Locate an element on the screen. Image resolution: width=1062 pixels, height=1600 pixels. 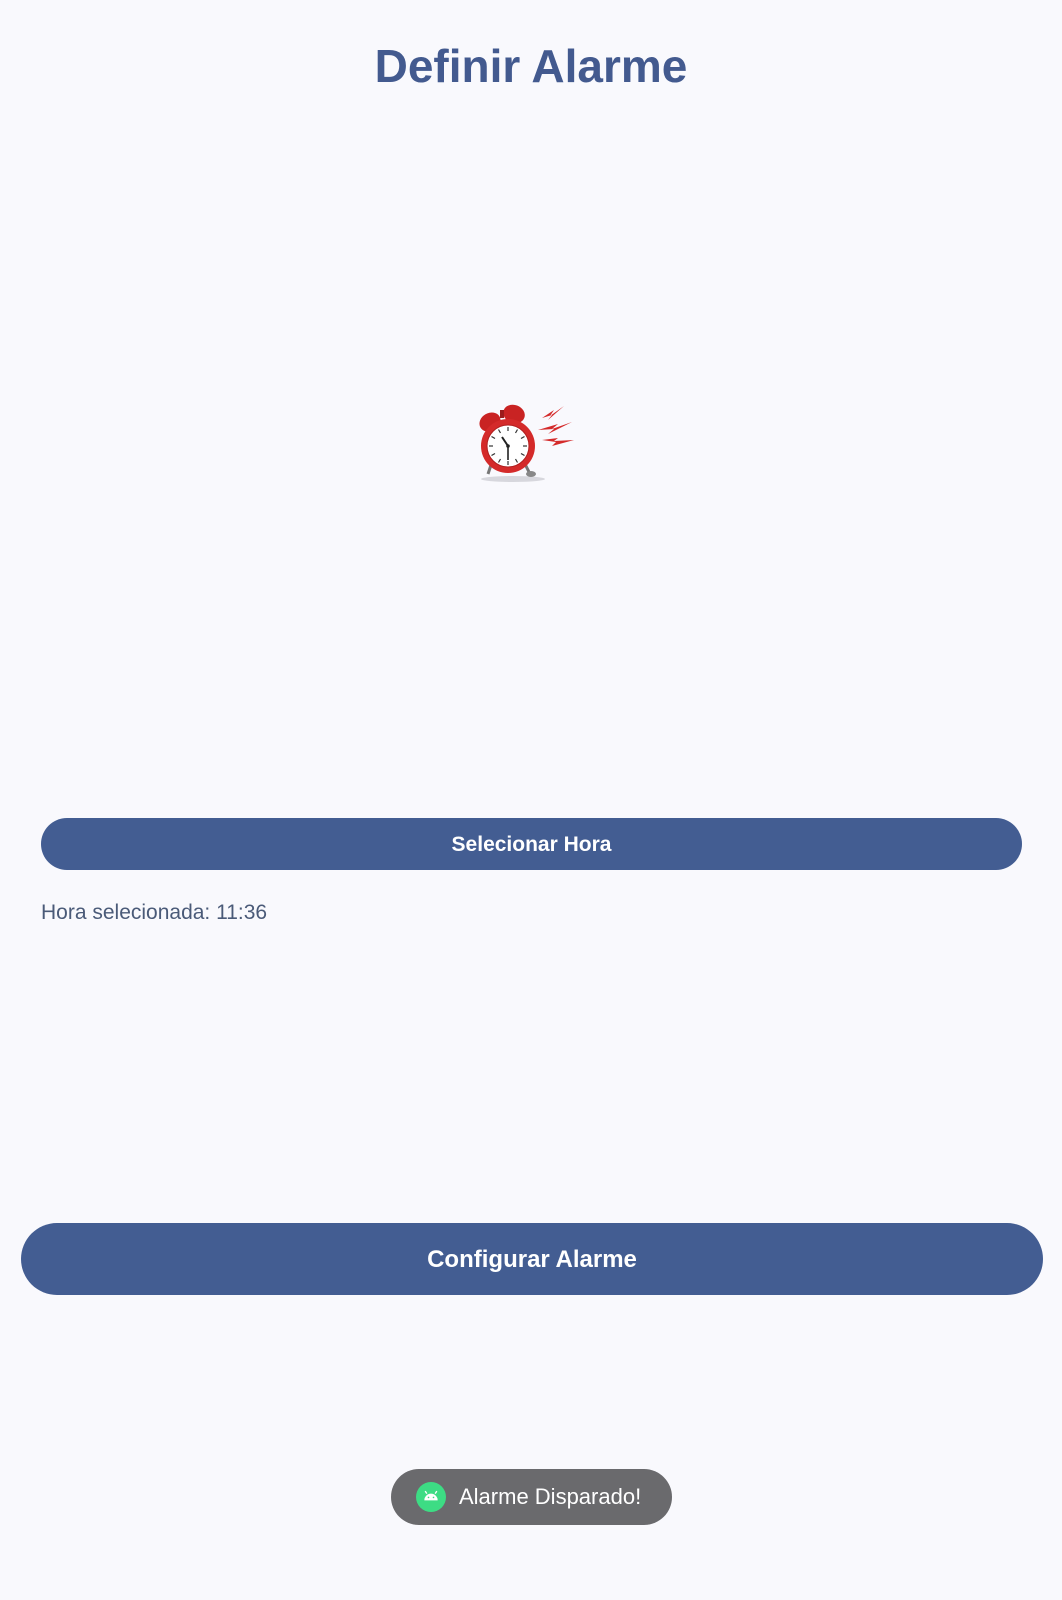
selected-time-label: Hora selecionada: 11:36 is located at coordinates (154, 912).